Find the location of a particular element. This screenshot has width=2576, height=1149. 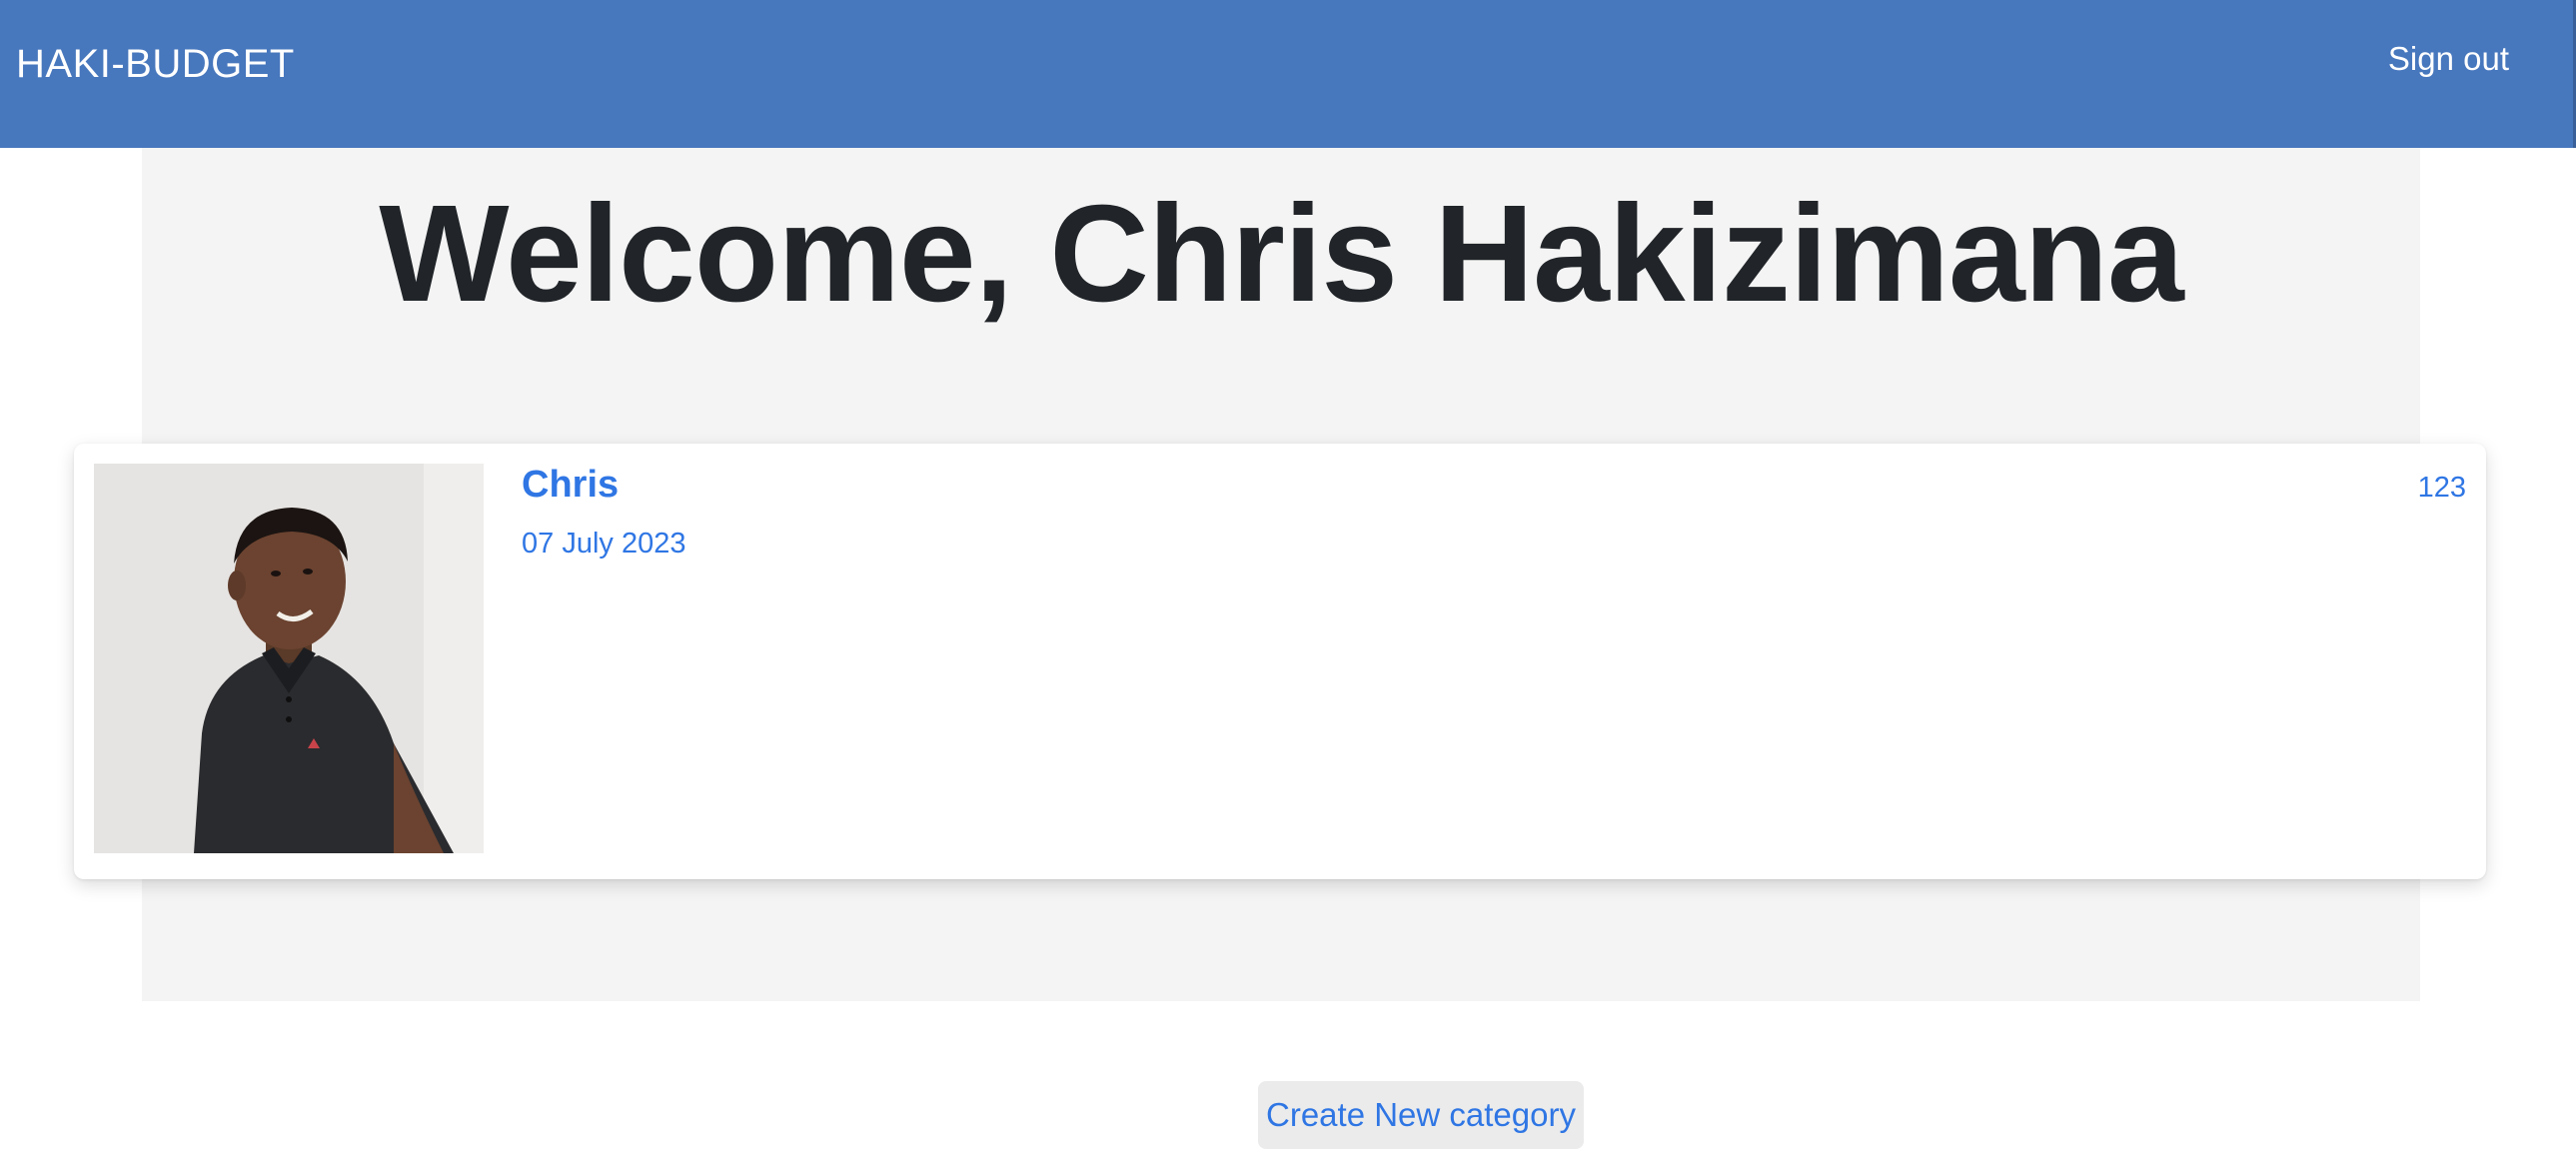

brand-logo-link: HAKI-BUDGET is located at coordinates (155, 64).